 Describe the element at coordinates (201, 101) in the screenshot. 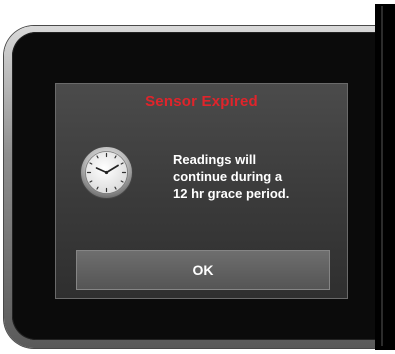

I see `dialog-title: Sensor Expired` at that location.